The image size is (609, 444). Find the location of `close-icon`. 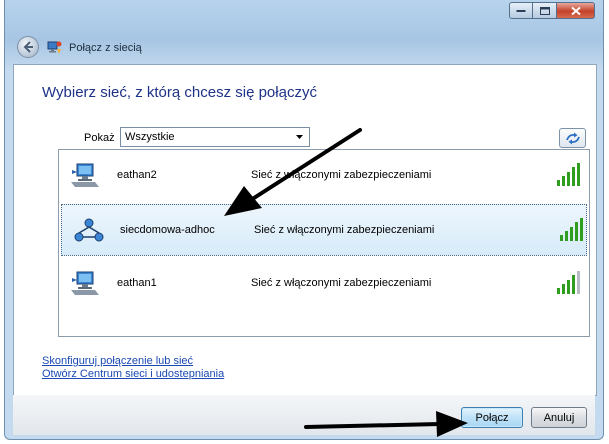

close-icon is located at coordinates (575, 10).